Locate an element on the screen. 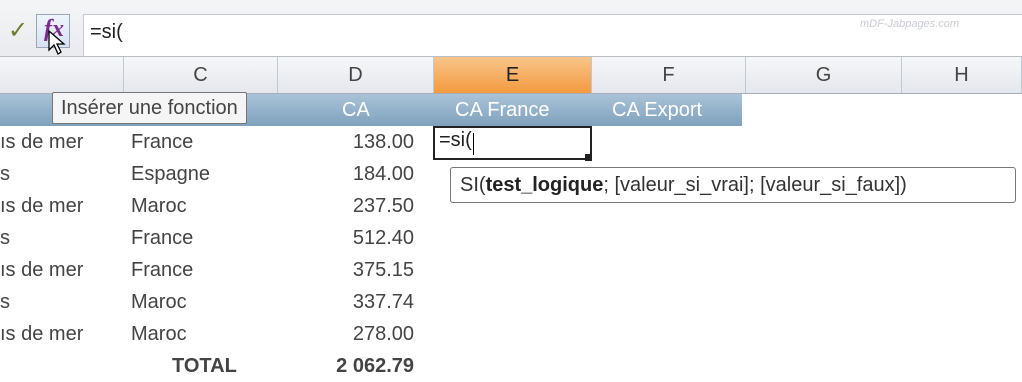  watermark: mDF-Jabpages.com is located at coordinates (910, 24).